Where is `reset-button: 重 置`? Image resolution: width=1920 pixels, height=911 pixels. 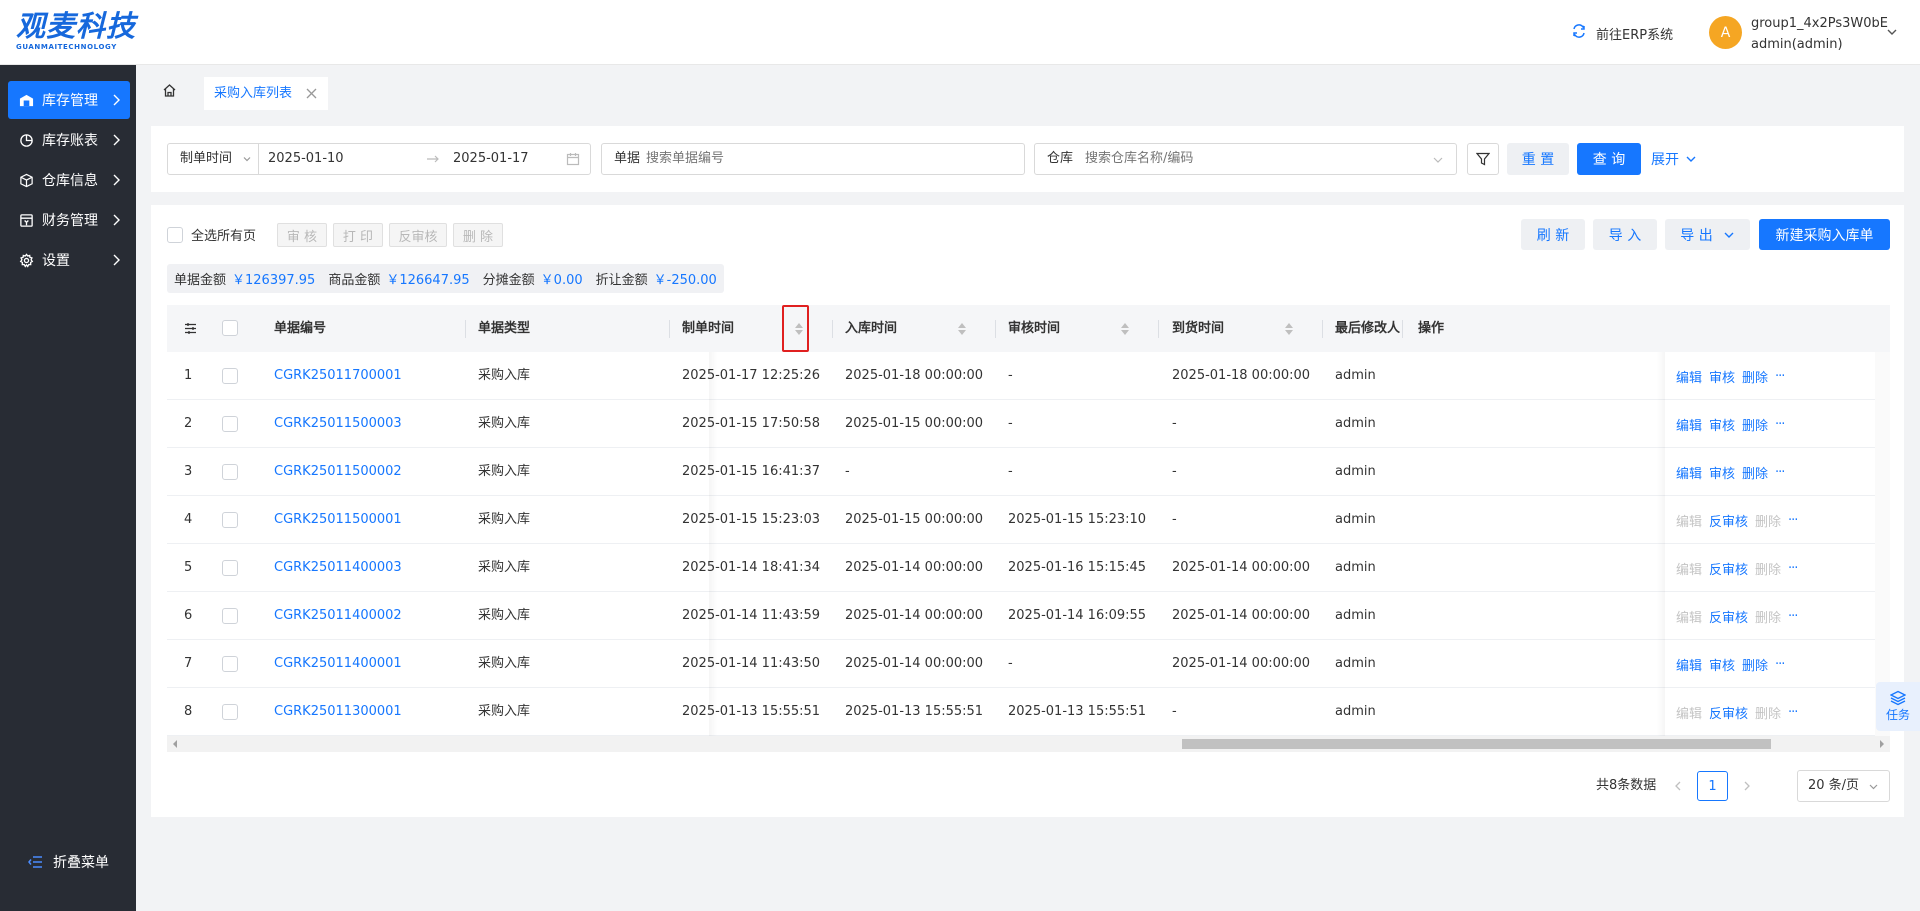
reset-button: 重 置 is located at coordinates (1538, 159).